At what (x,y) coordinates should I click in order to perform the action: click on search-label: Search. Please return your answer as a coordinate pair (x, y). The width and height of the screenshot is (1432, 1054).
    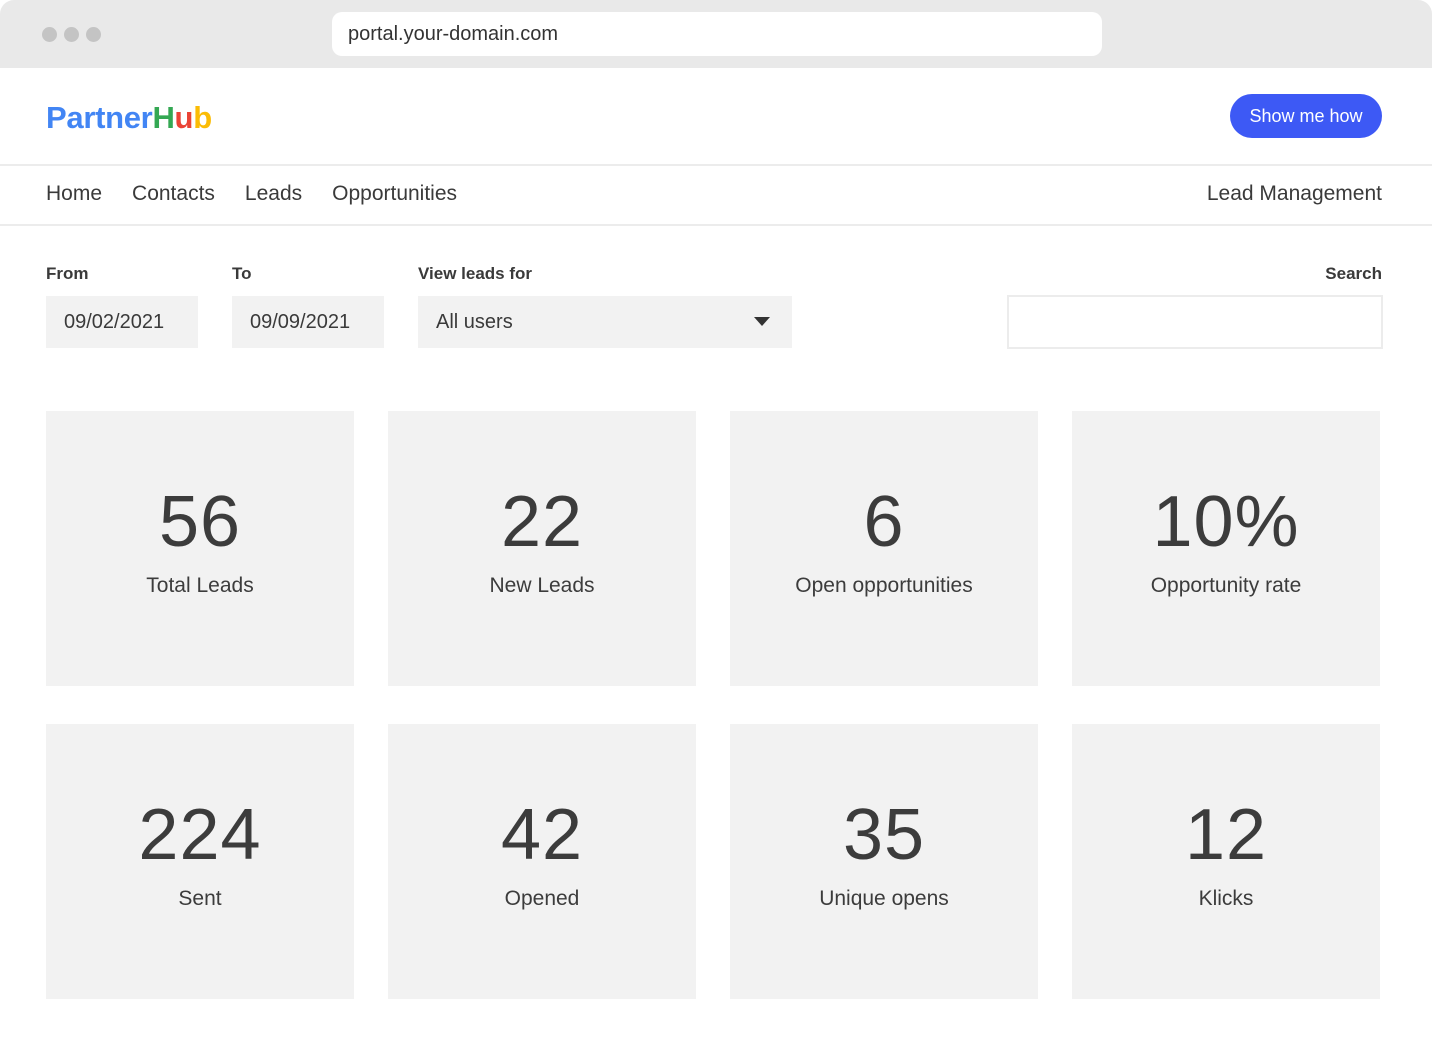
    Looking at the image, I should click on (1353, 273).